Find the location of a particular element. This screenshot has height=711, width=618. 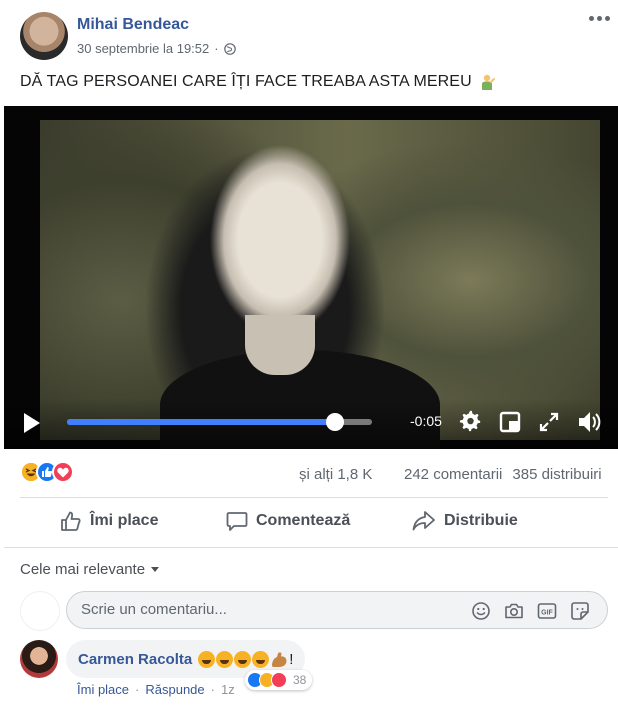

current-user-avatar is located at coordinates (40, 611).